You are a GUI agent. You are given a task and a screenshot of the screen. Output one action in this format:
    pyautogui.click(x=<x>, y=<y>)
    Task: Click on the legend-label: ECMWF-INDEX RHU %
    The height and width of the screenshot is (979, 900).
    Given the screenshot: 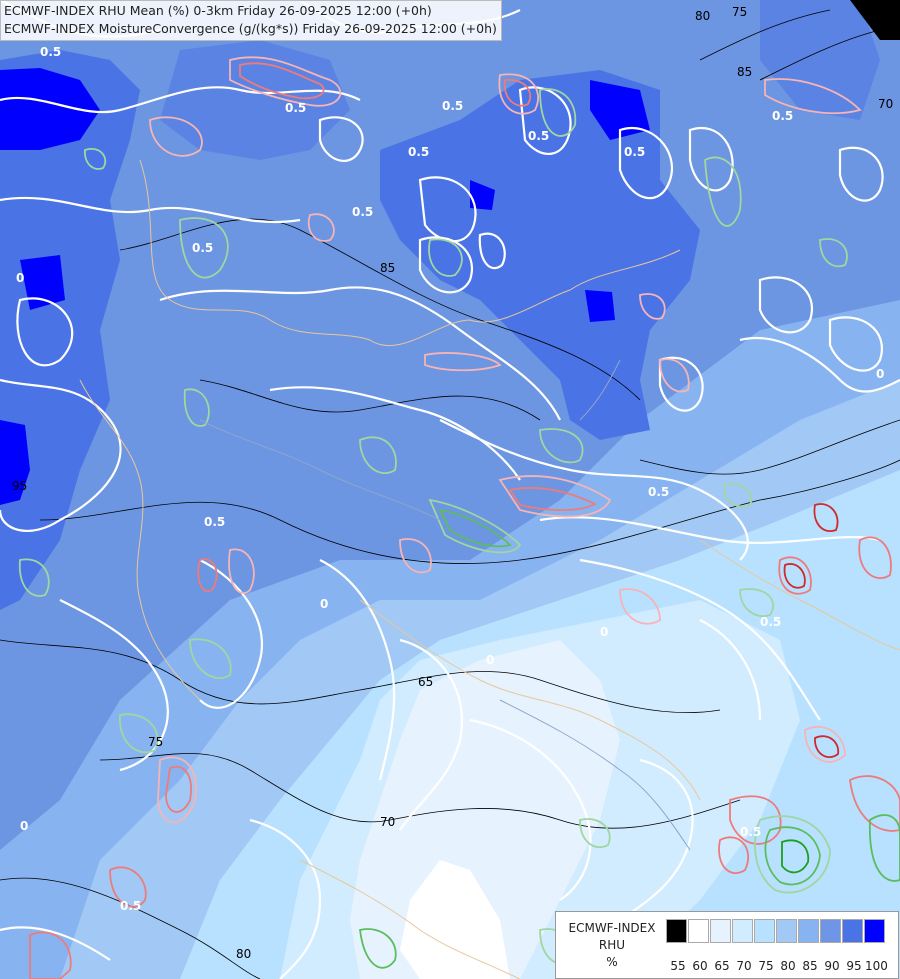 What is the action you would take?
    pyautogui.click(x=612, y=945)
    